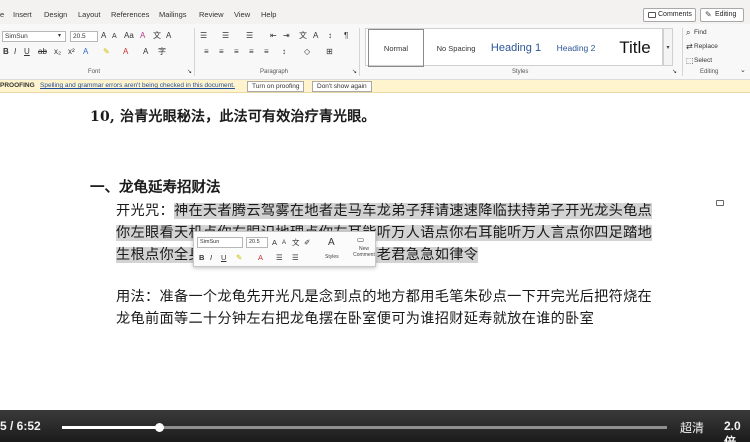  What do you see at coordinates (225, 36) in the screenshot?
I see `numbering-icon: ☰` at bounding box center [225, 36].